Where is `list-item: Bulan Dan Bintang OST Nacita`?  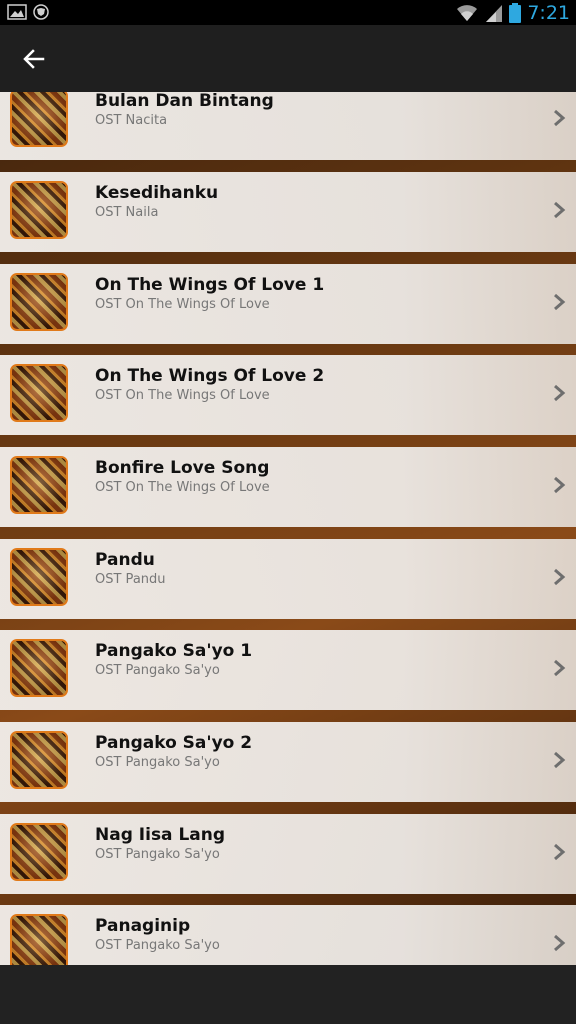 list-item: Bulan Dan Bintang OST Nacita is located at coordinates (288, 126).